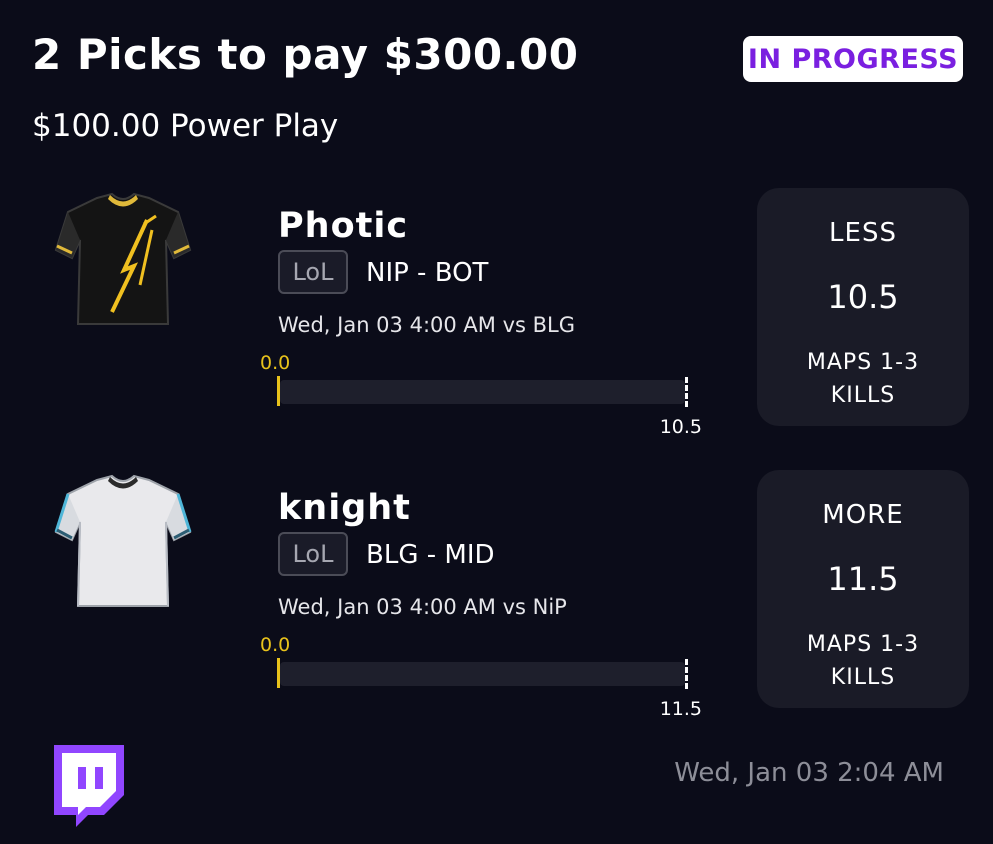 The height and width of the screenshot is (844, 993). I want to click on black-gold-jersey-icon, so click(123, 258).